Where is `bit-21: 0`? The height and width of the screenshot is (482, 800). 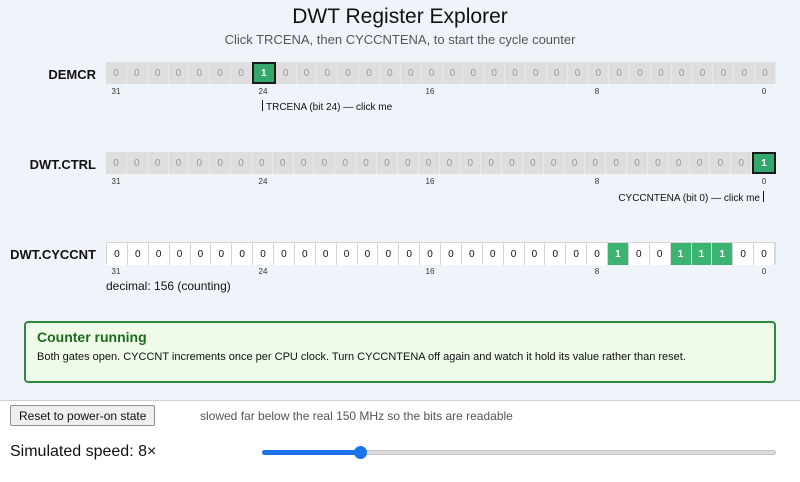
bit-21: 0 is located at coordinates (326, 254).